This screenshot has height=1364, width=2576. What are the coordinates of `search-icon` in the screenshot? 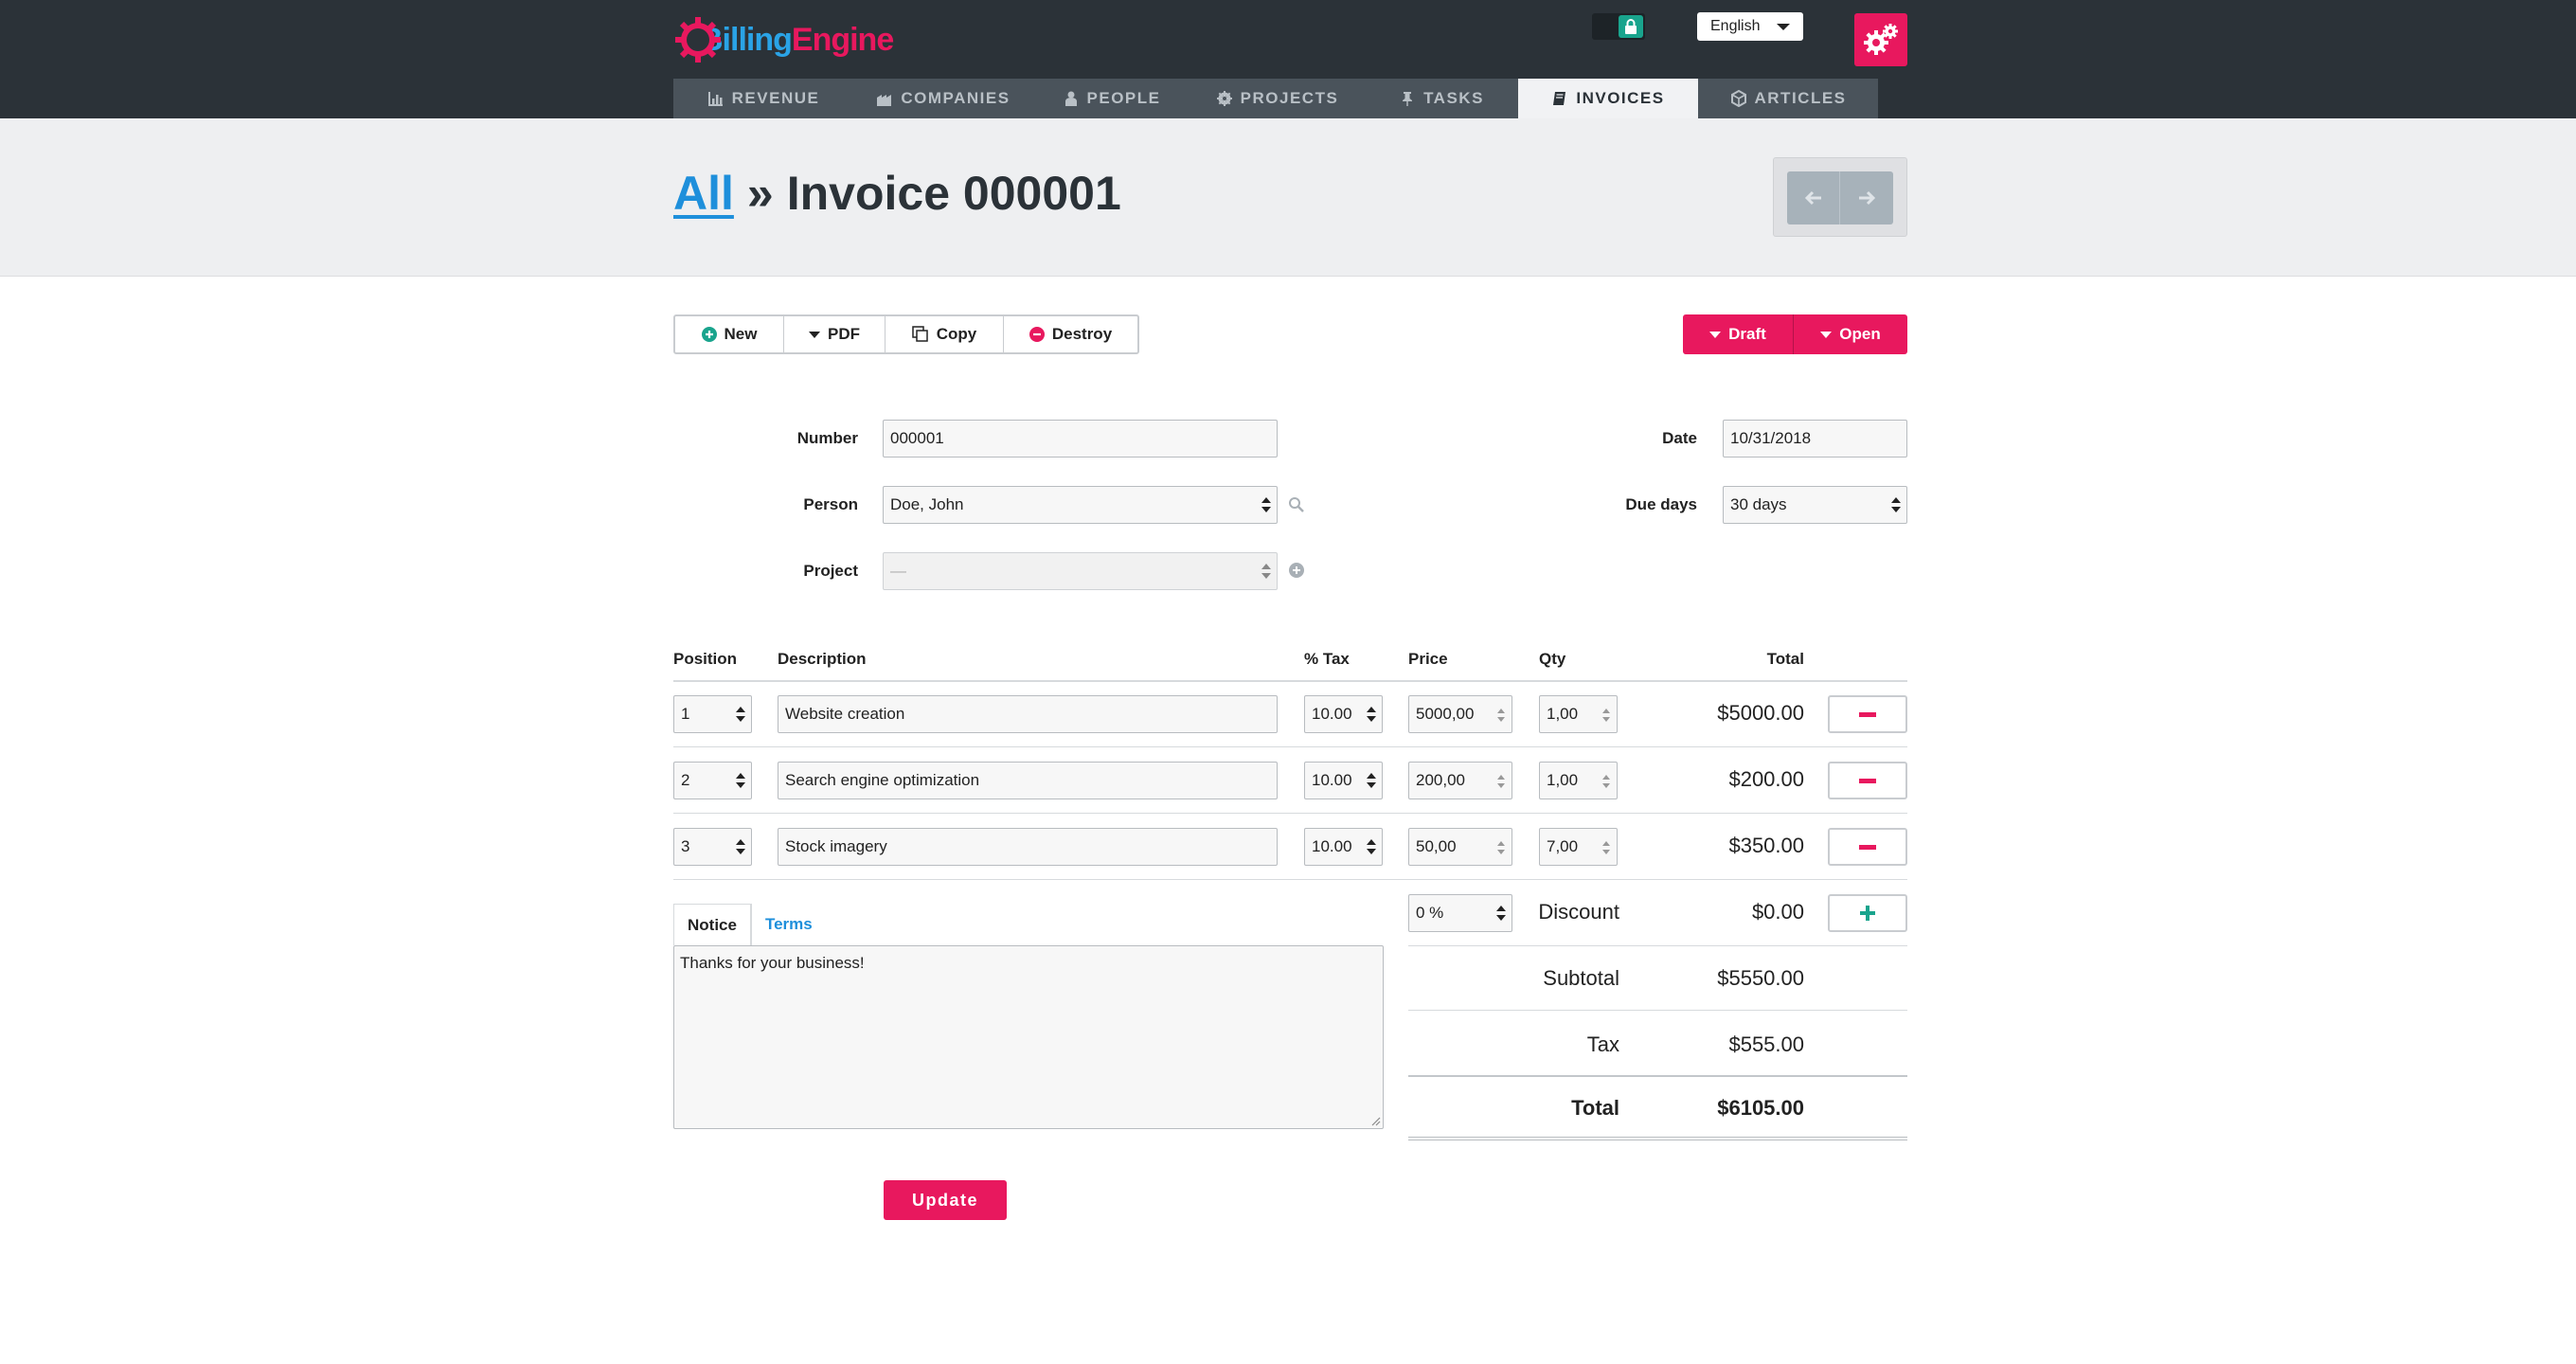 It's located at (1296, 504).